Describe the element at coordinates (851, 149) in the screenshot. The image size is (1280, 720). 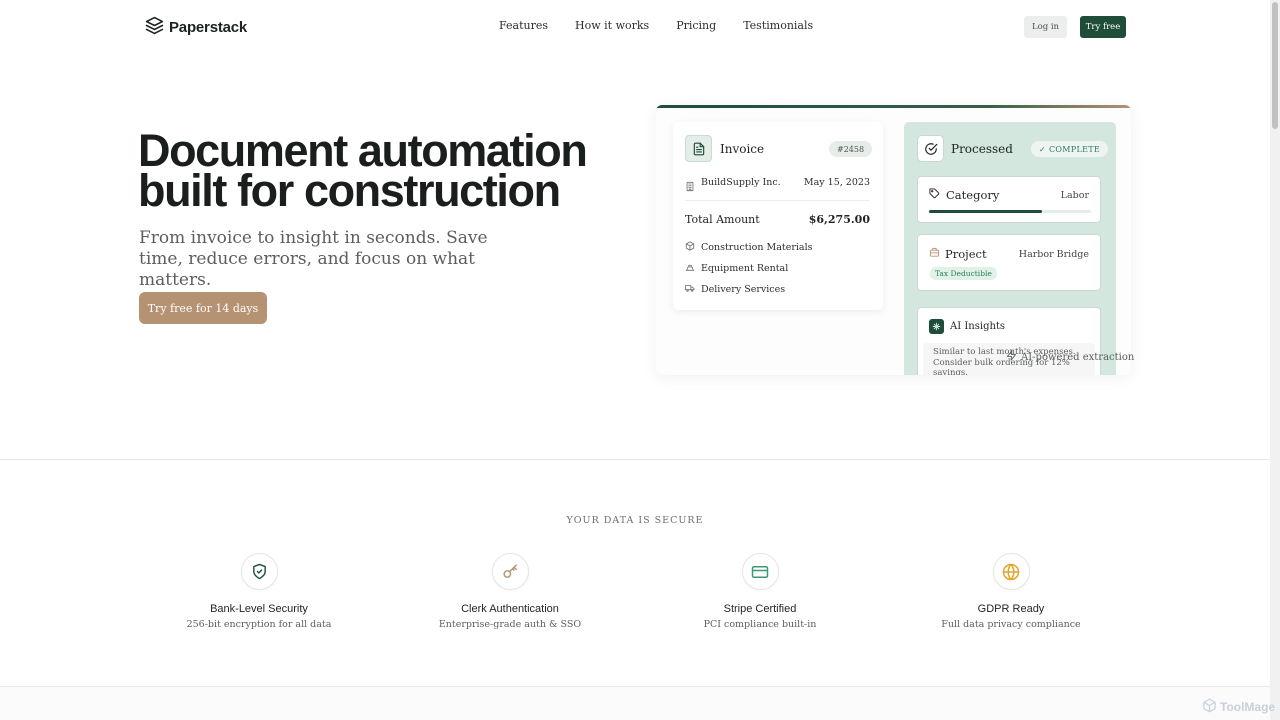
I see `invoice-number-badge: #2458` at that location.